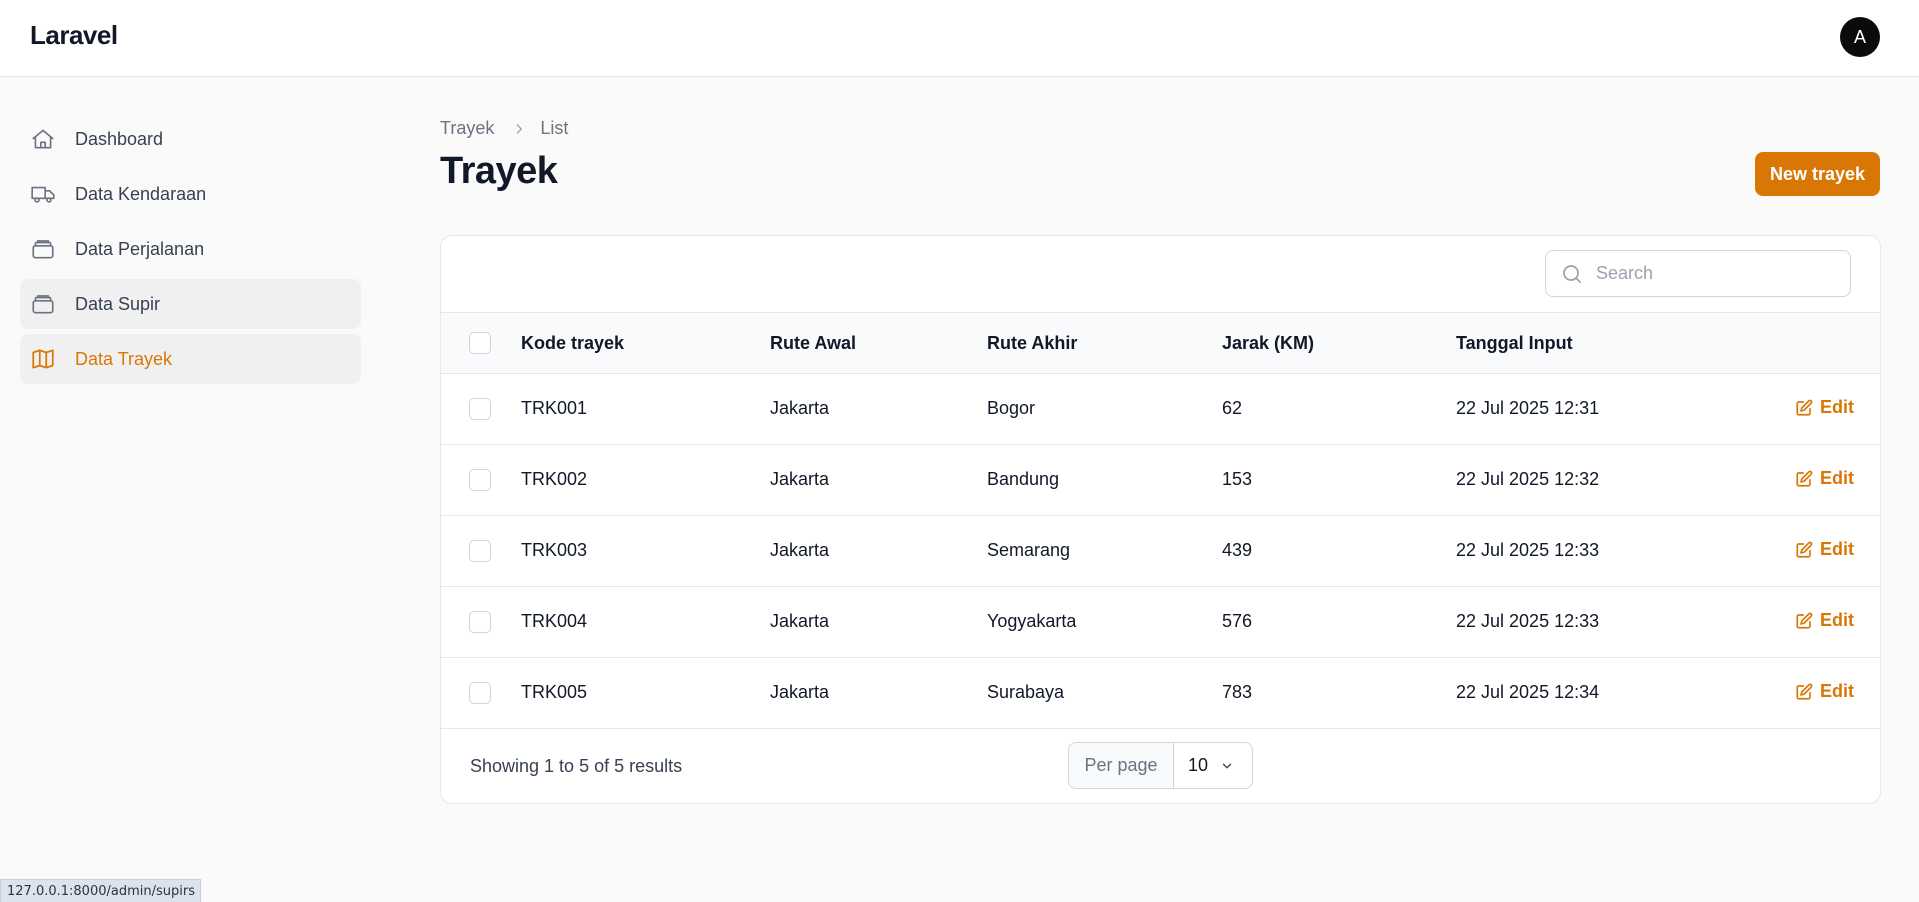 Image resolution: width=1919 pixels, height=902 pixels. What do you see at coordinates (1860, 37) in the screenshot?
I see `user-avatar: A` at bounding box center [1860, 37].